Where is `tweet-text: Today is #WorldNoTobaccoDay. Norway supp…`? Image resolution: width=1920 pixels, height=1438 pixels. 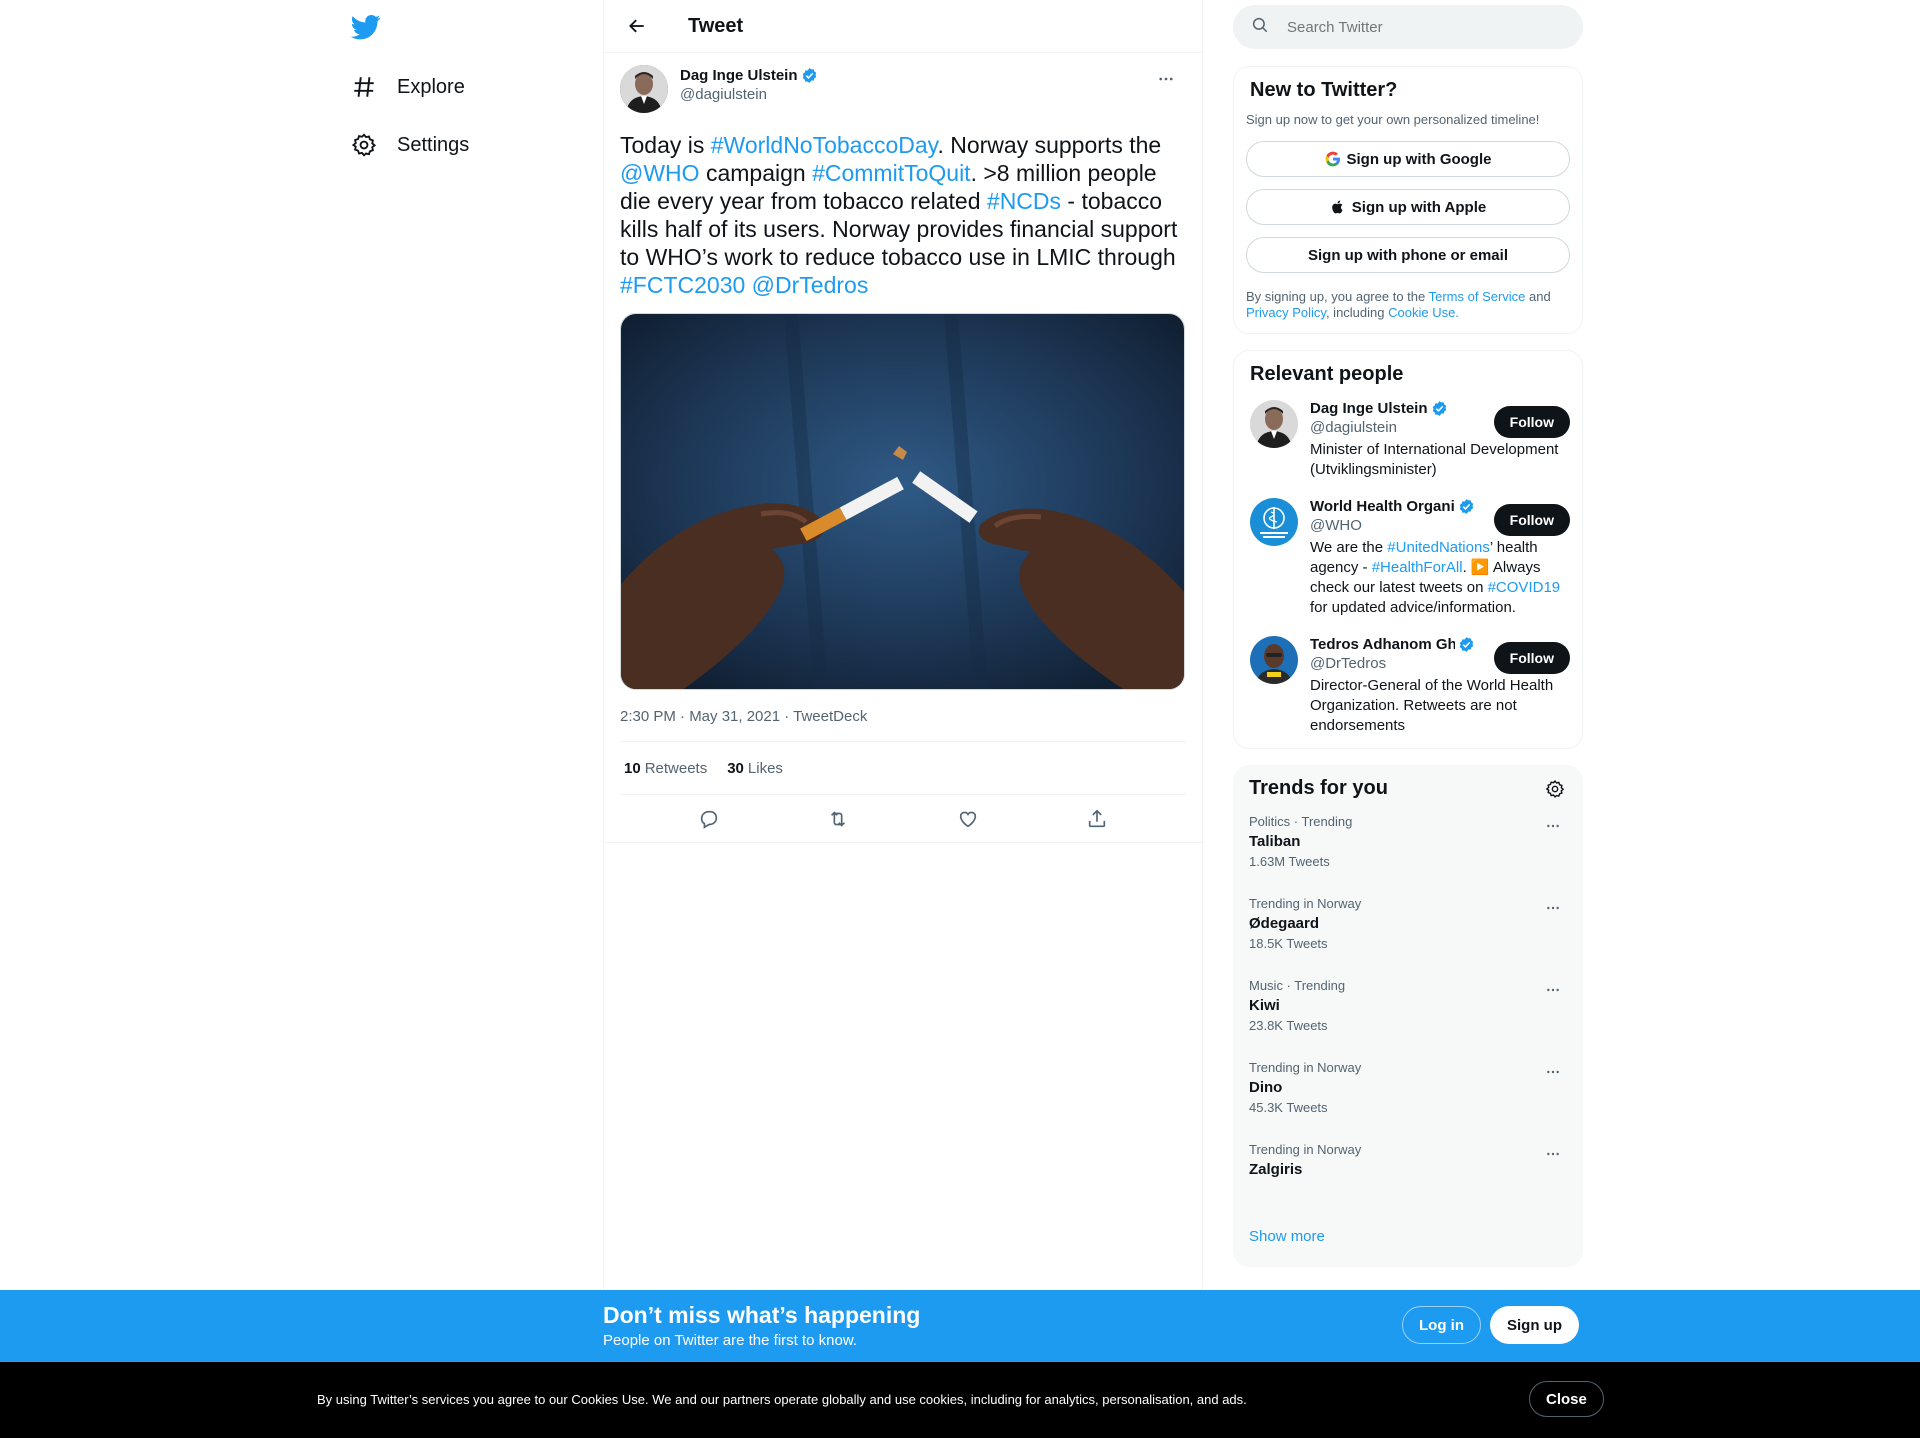 tweet-text: Today is #WorldNoTobaccoDay. Norway supp… is located at coordinates (905, 215).